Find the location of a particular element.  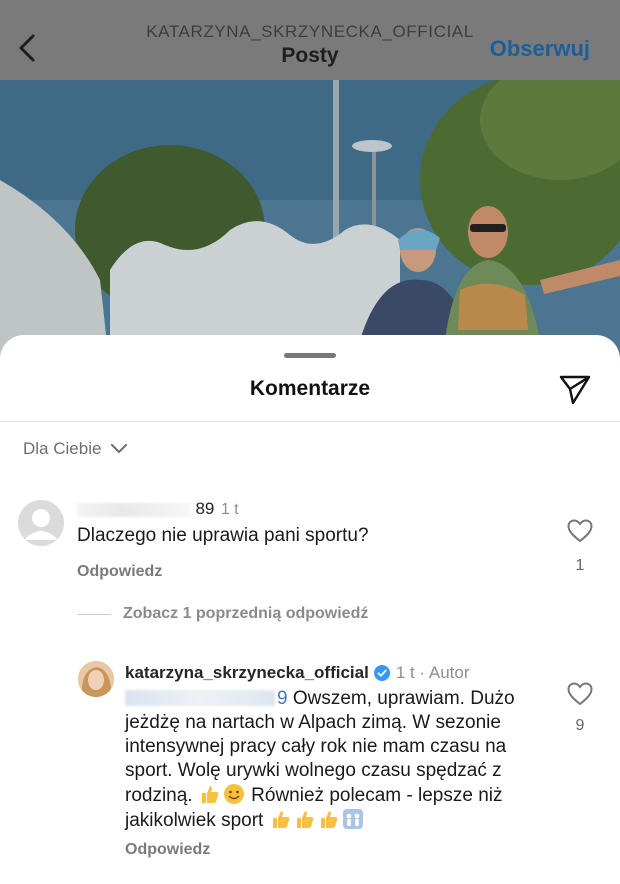

verified-badge-icon is located at coordinates (381, 673).